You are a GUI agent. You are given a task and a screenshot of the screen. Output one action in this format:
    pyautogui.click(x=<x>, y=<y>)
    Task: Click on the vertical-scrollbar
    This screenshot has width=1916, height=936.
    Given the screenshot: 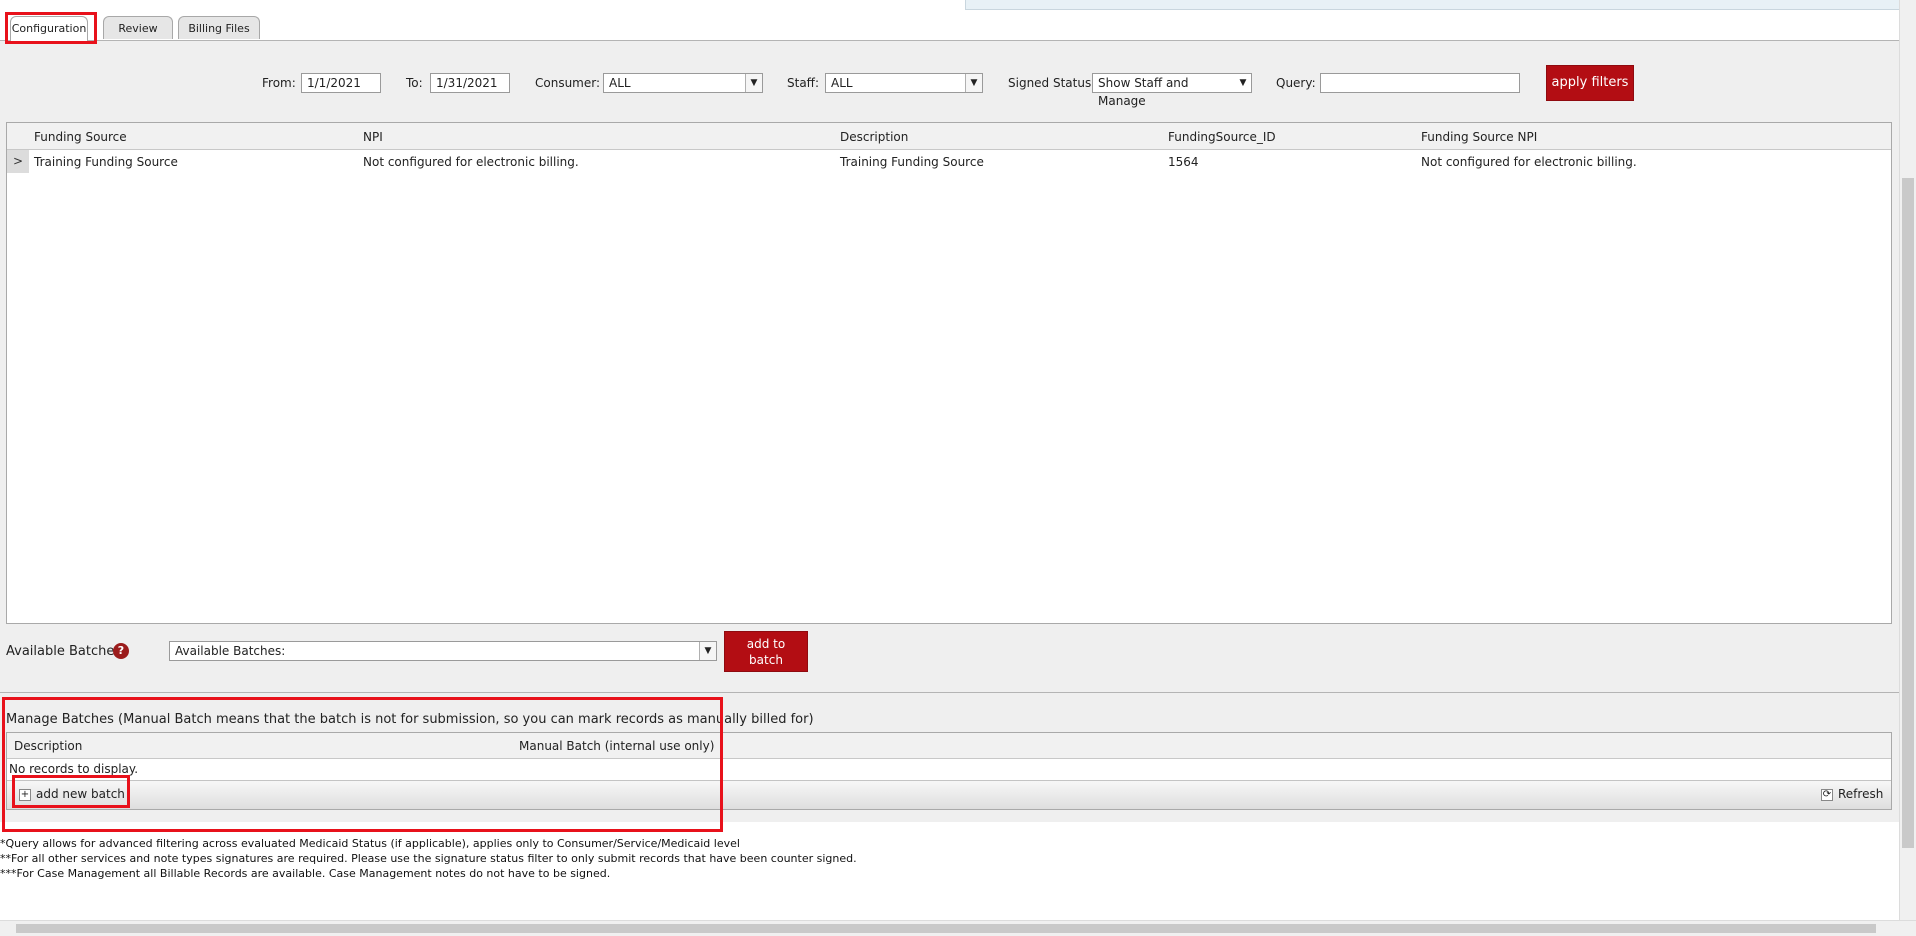 What is the action you would take?
    pyautogui.click(x=1907, y=460)
    